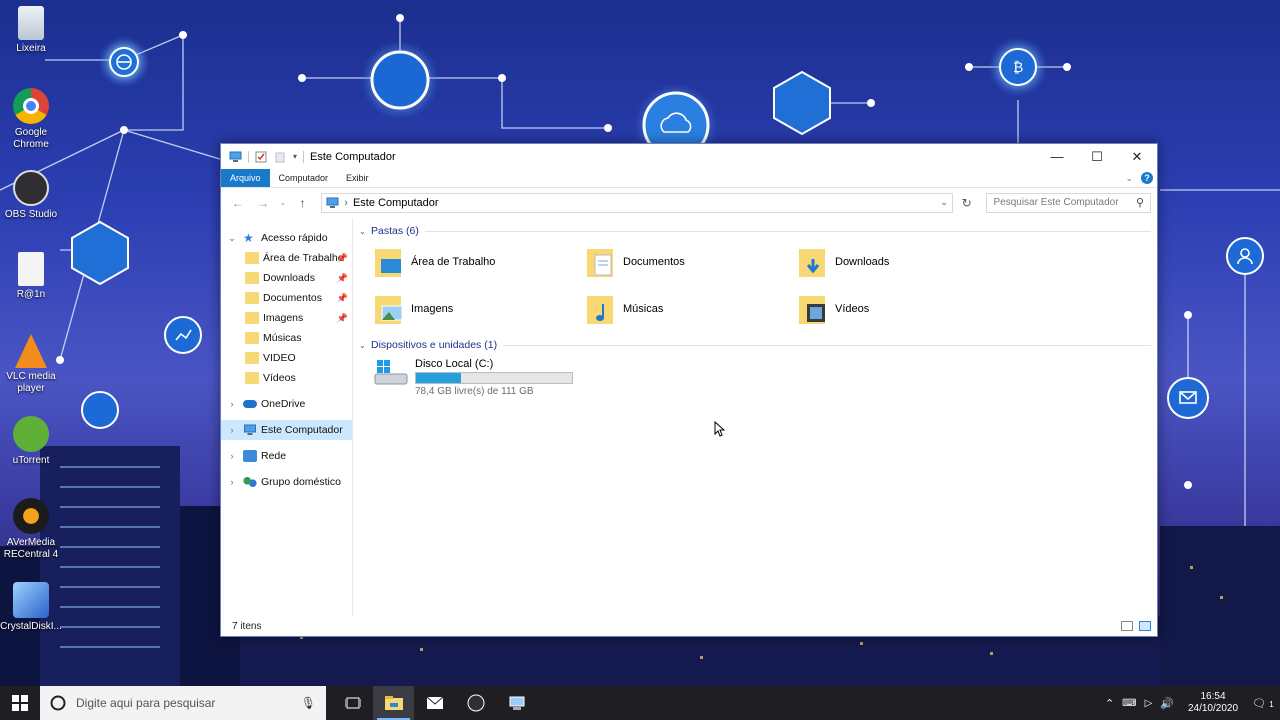 This screenshot has width=1280, height=720. Describe the element at coordinates (439, 378) in the screenshot. I see `drive-usage-fill` at that location.